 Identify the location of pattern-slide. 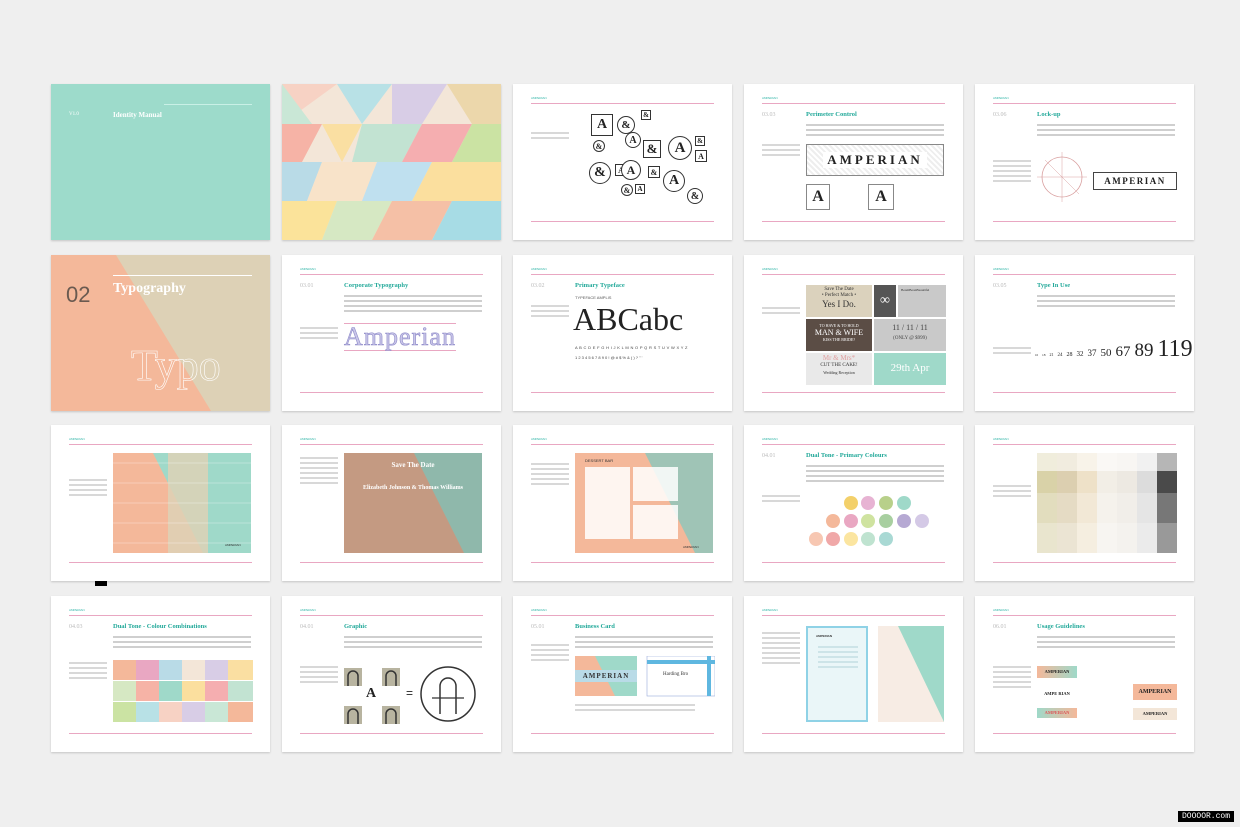
(391, 162).